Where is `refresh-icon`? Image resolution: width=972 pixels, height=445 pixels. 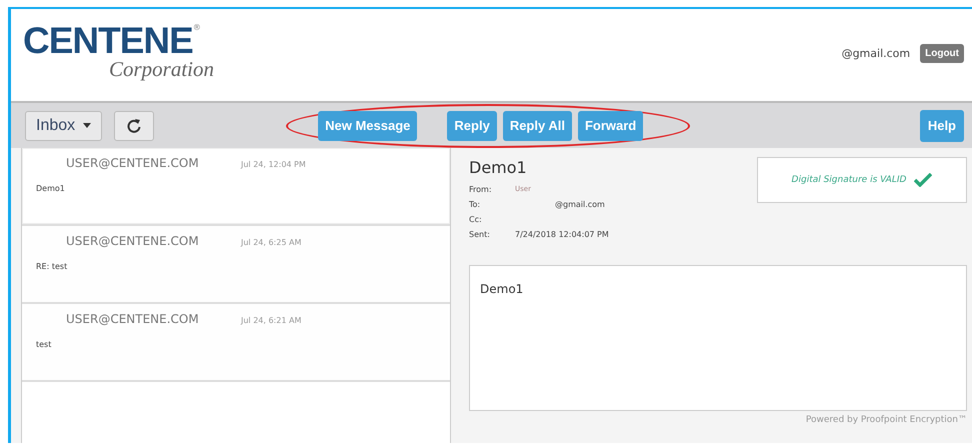 refresh-icon is located at coordinates (134, 126).